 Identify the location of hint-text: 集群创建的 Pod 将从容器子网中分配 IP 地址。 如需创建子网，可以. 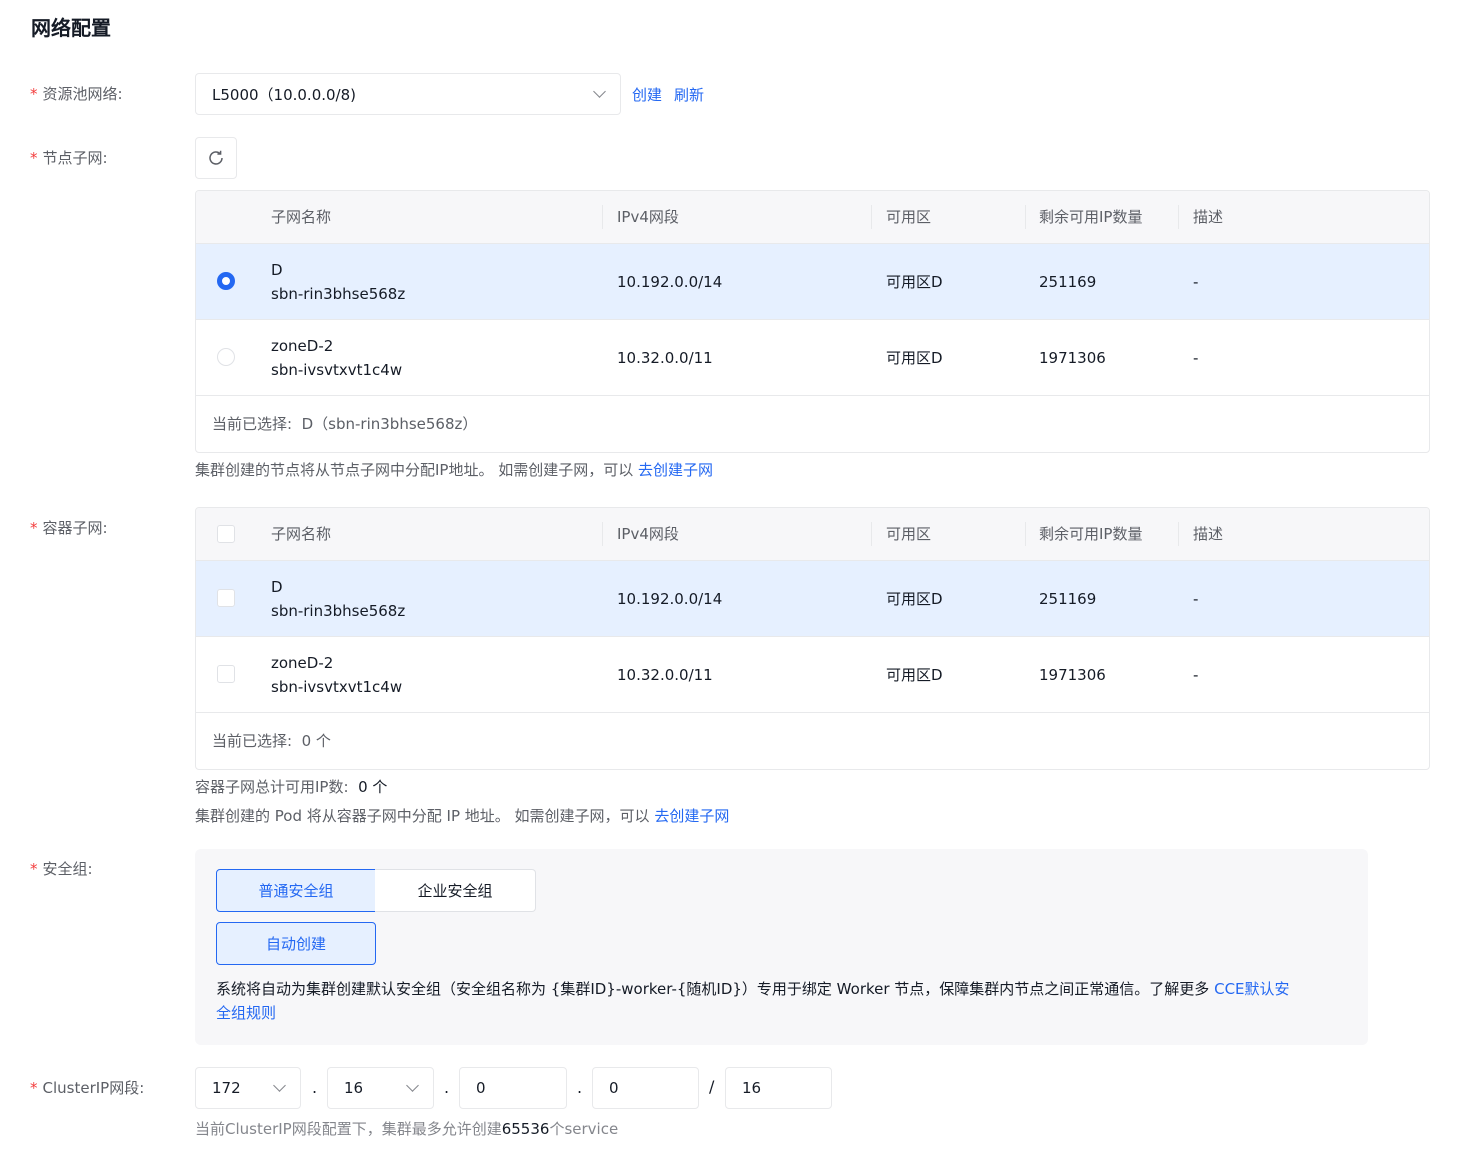
(422, 816).